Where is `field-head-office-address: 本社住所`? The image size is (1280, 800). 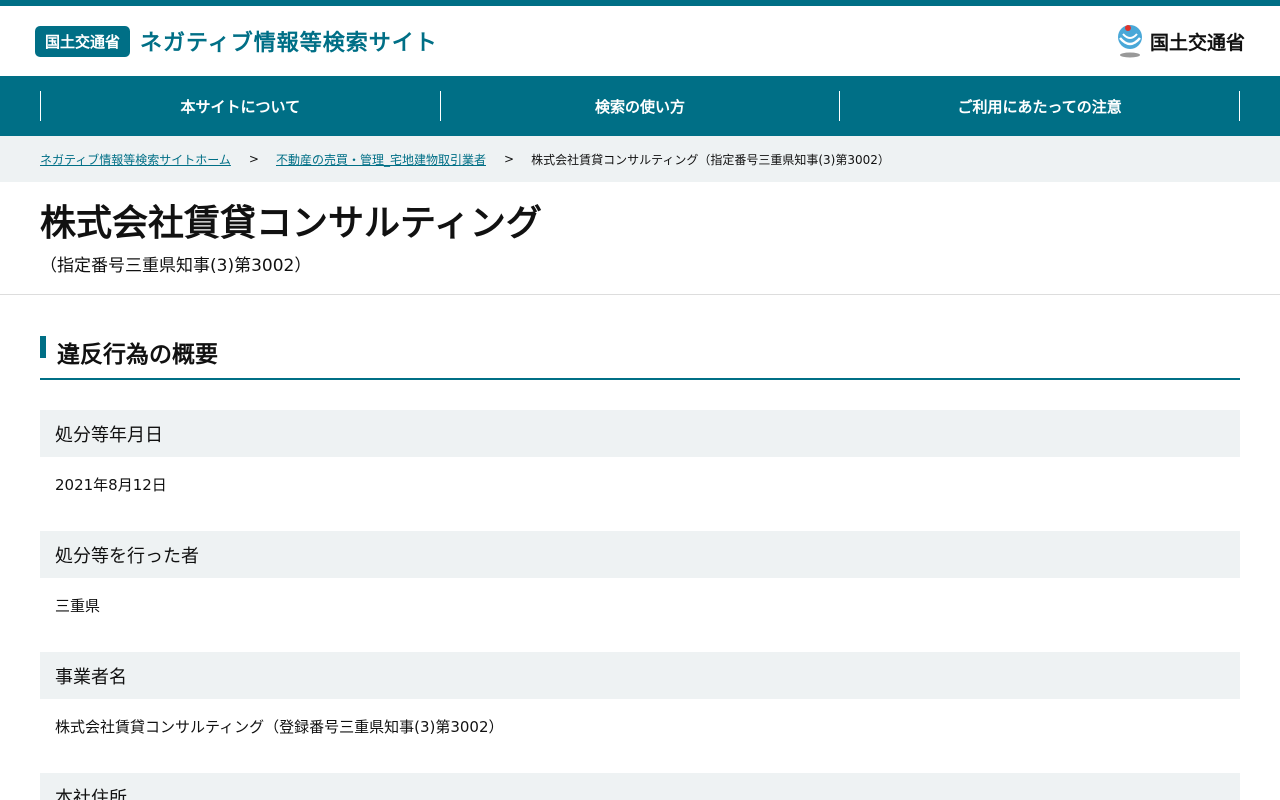 field-head-office-address: 本社住所 is located at coordinates (640, 786).